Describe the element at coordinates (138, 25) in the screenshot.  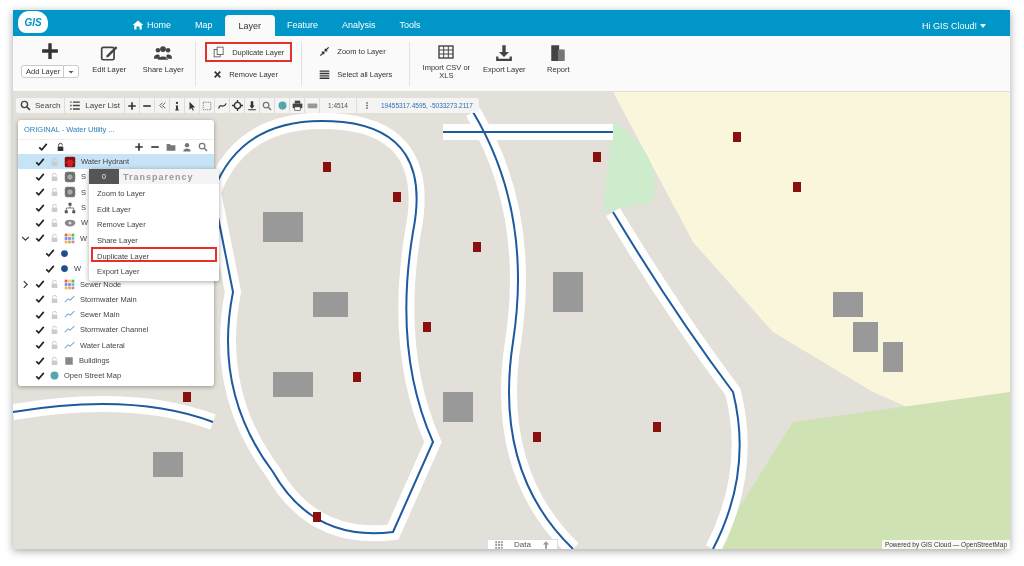
I see `home-icon` at that location.